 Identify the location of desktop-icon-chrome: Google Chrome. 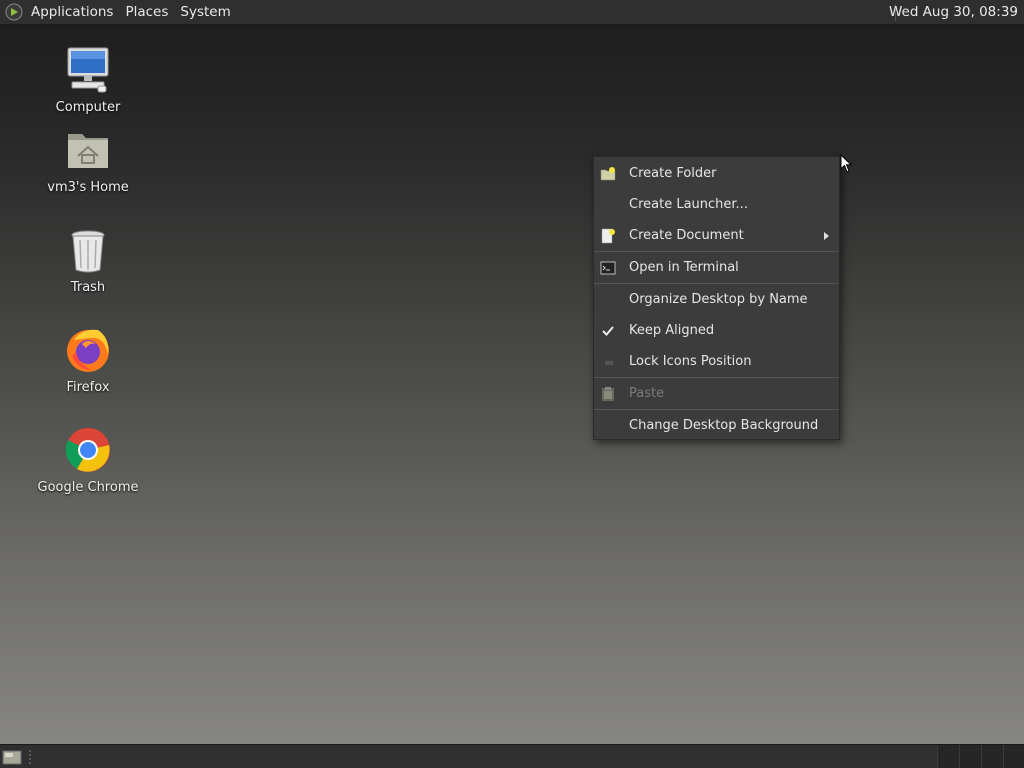
(88, 460).